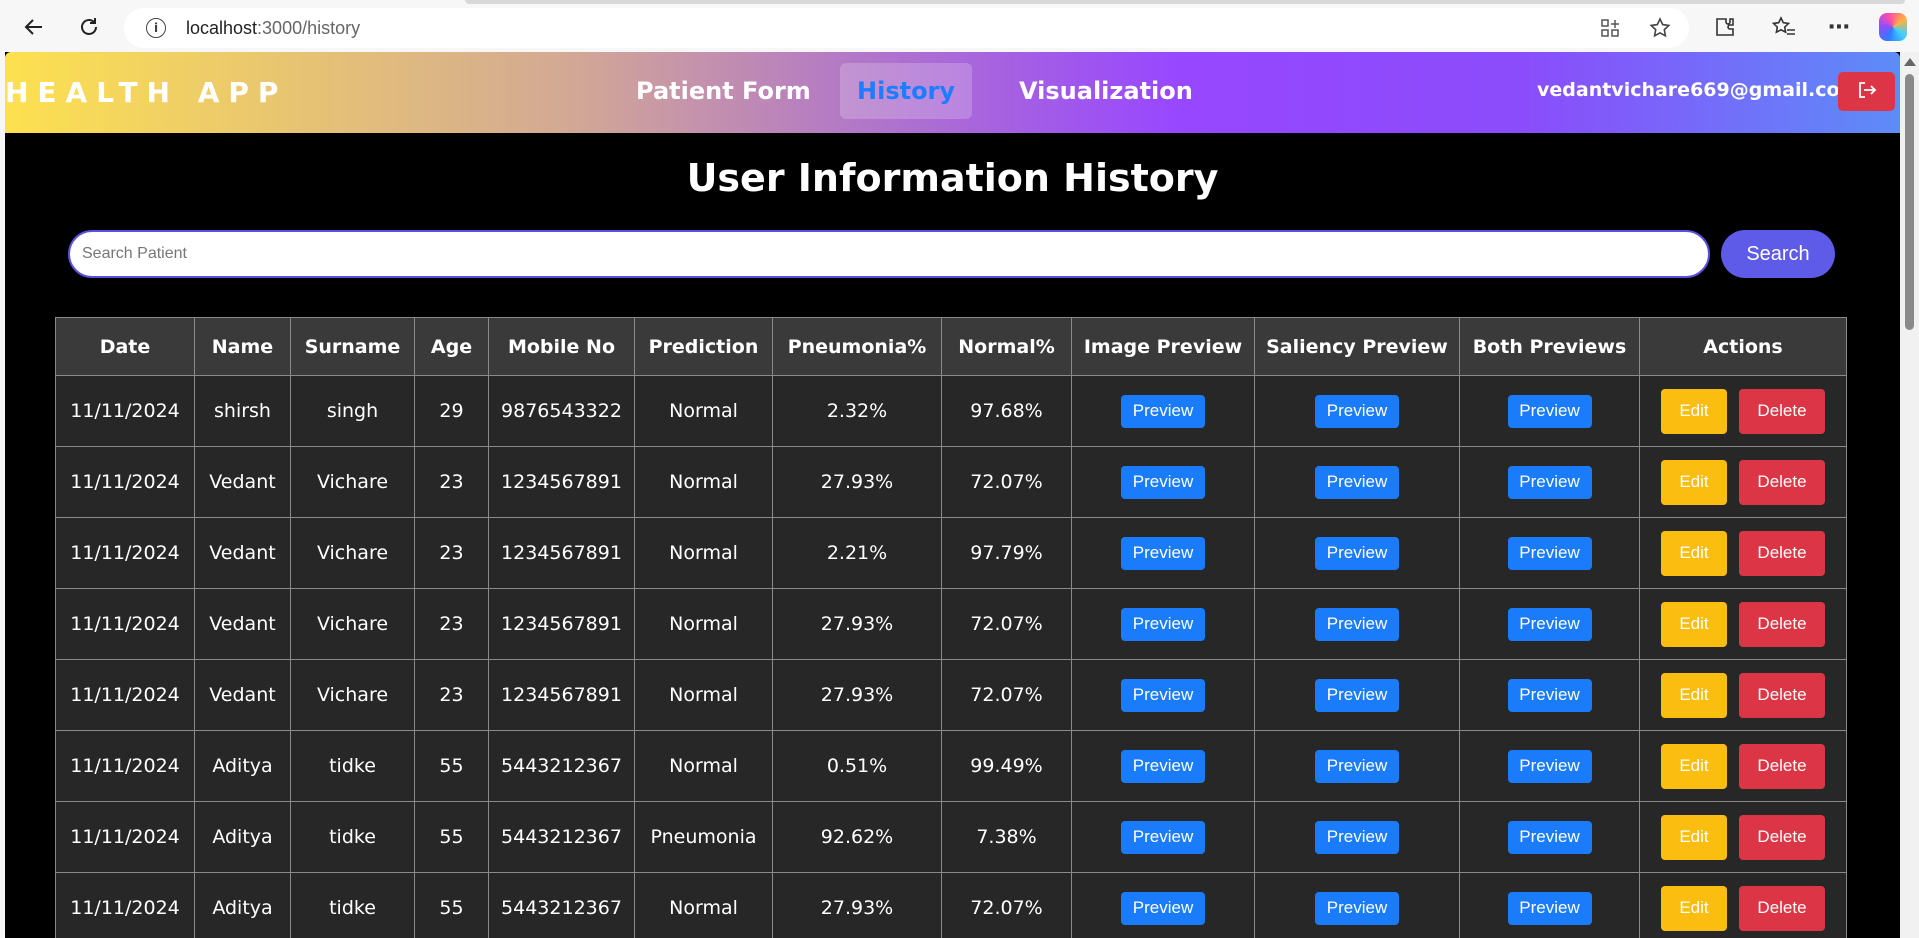  What do you see at coordinates (703, 624) in the screenshot?
I see `cell-prediction: Normal` at bounding box center [703, 624].